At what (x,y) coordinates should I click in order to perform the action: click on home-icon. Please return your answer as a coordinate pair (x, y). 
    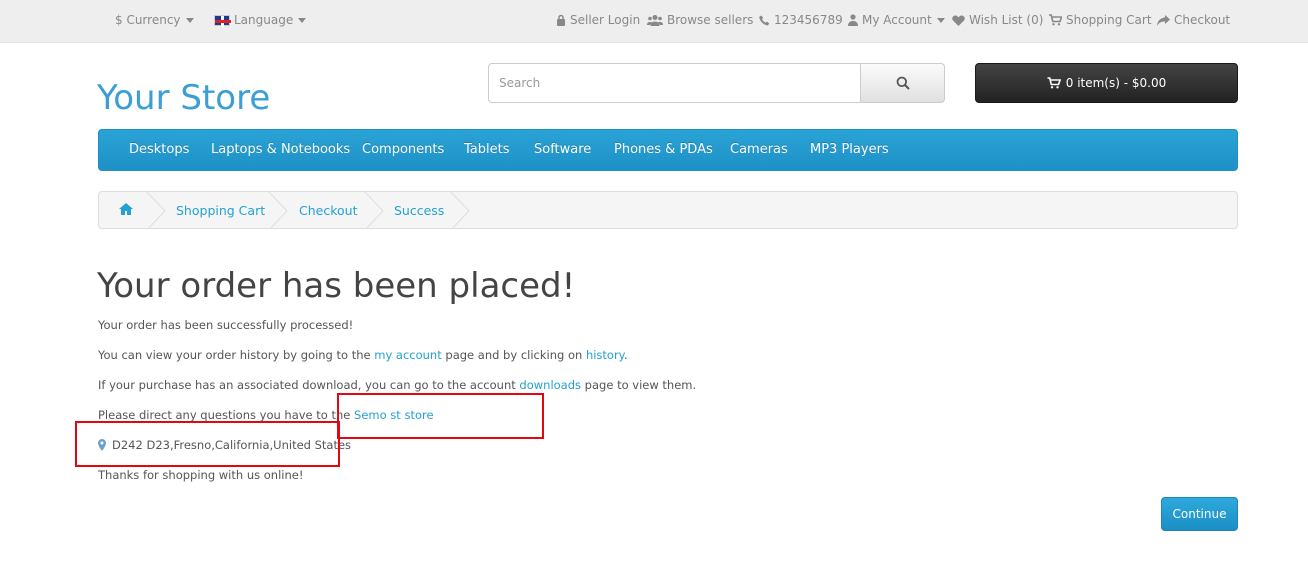
    Looking at the image, I should click on (126, 209).